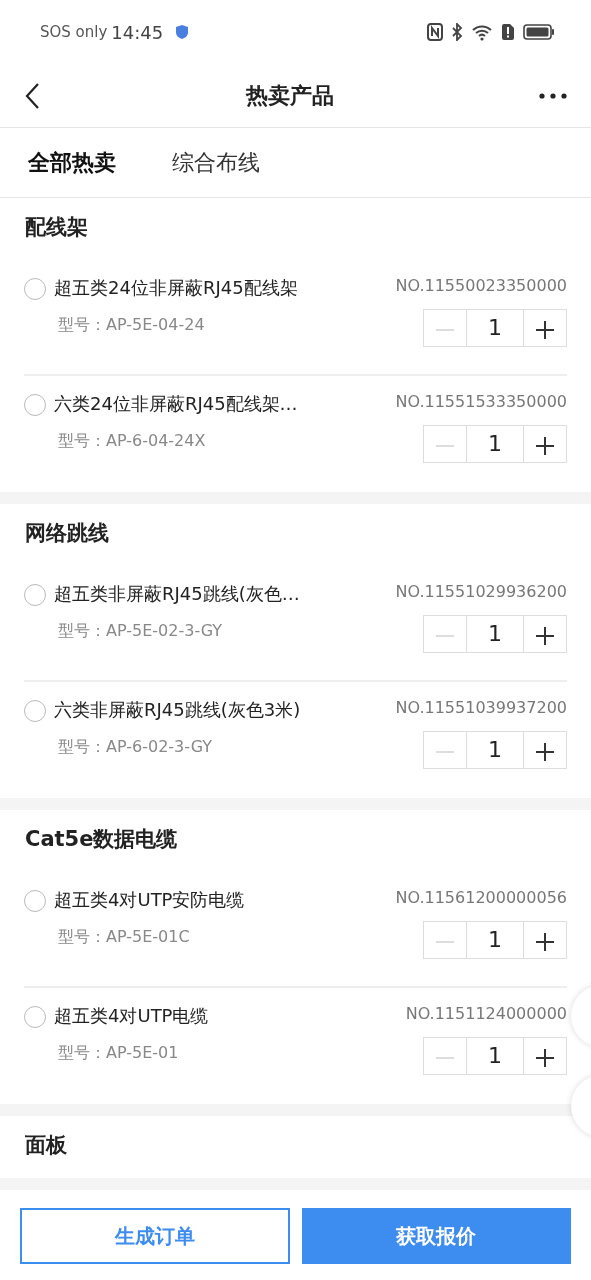  Describe the element at coordinates (553, 95) in the screenshot. I see `more-icon` at that location.